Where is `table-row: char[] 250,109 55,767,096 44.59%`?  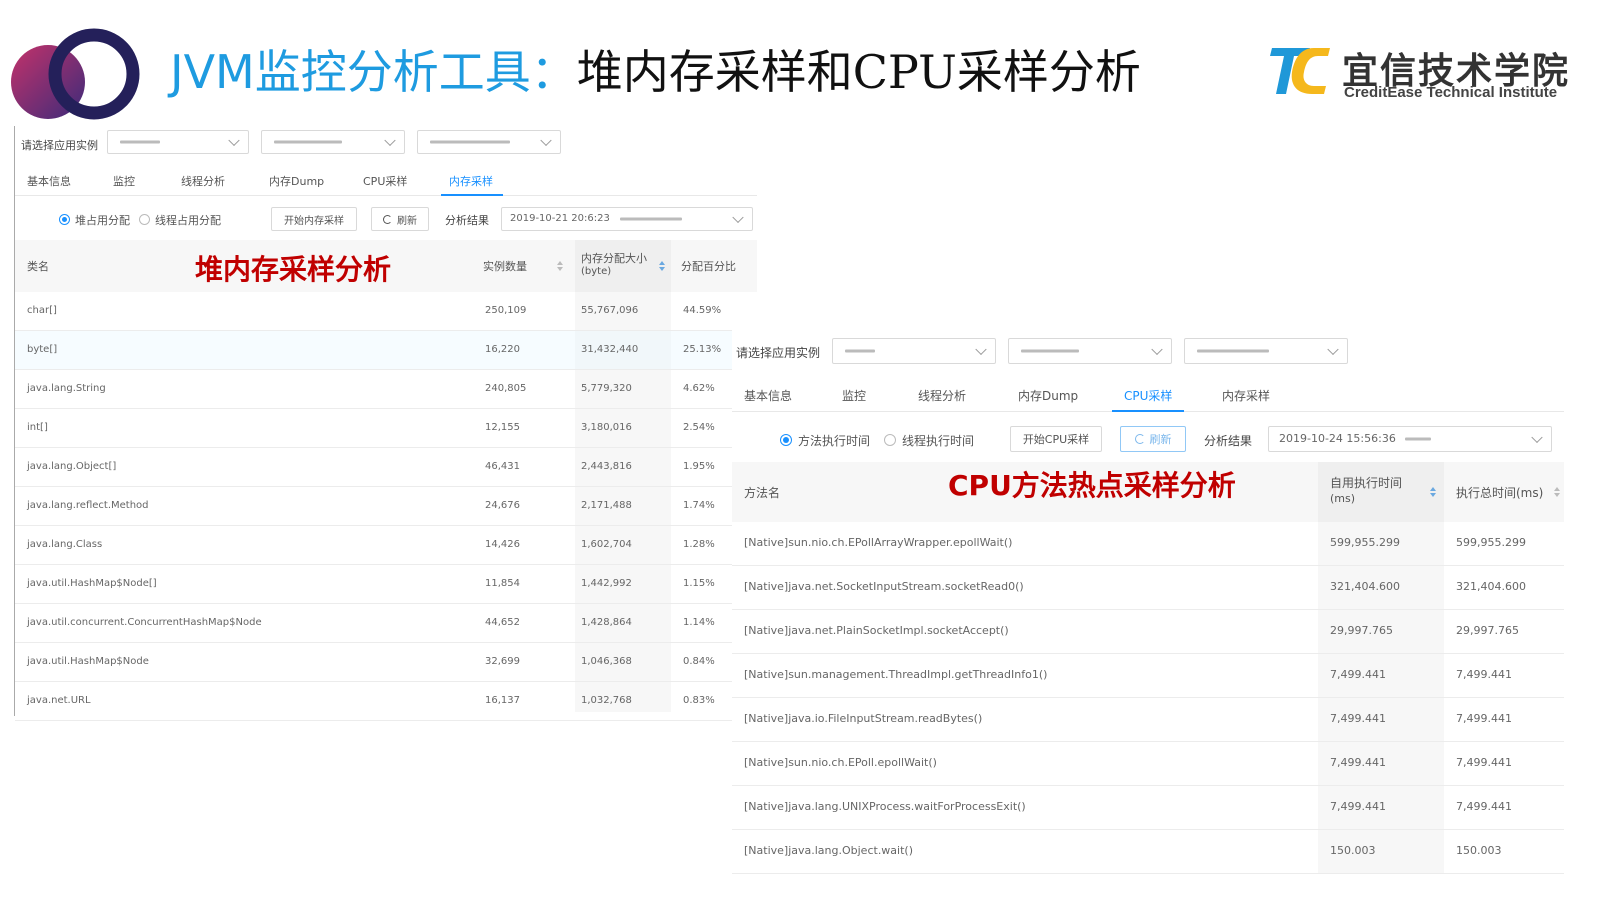
table-row: char[] 250,109 55,767,096 44.59% is located at coordinates (386, 311).